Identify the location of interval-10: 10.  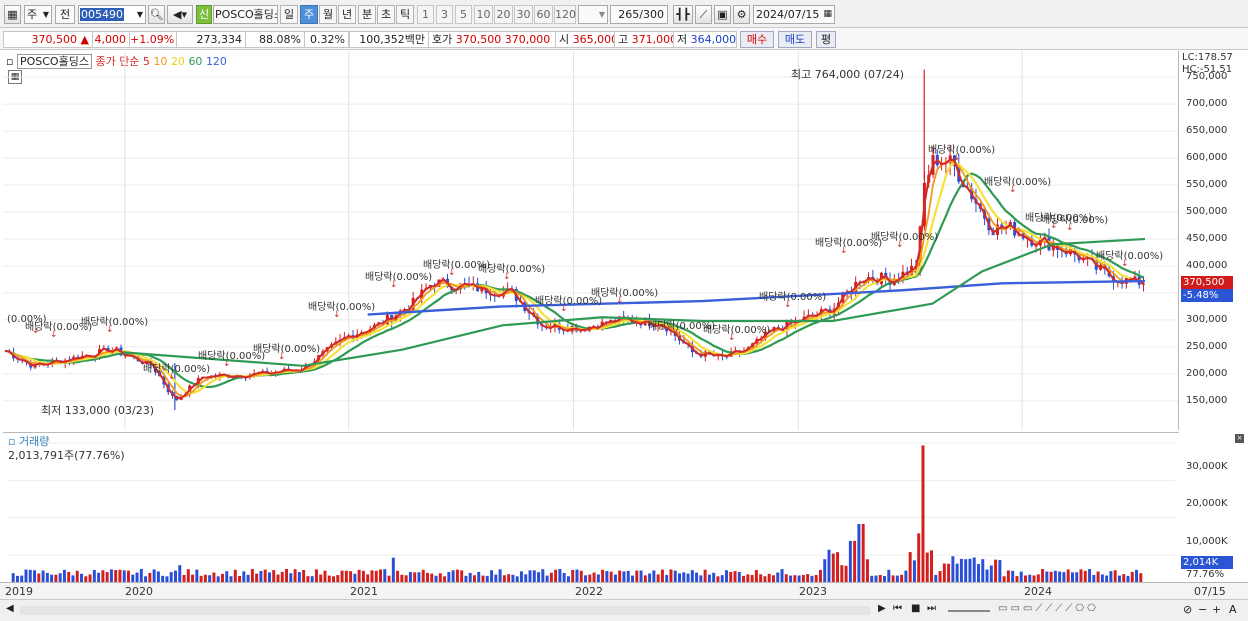
(483, 14).